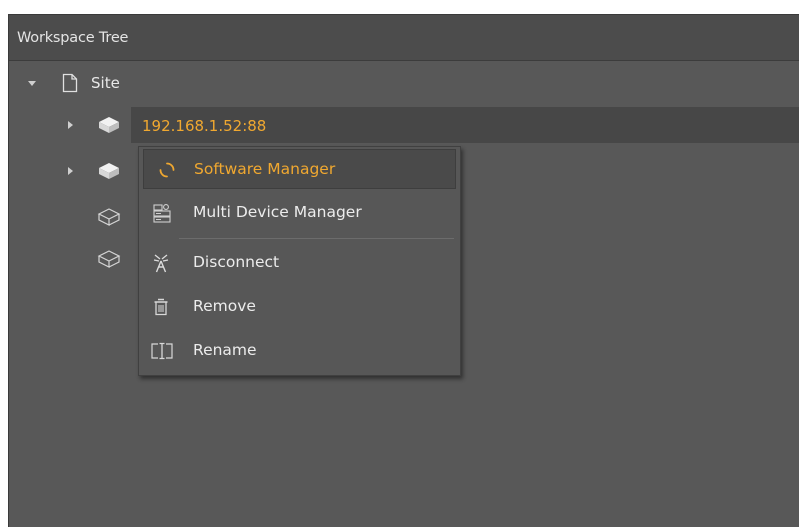  I want to click on devices-icon, so click(162, 213).